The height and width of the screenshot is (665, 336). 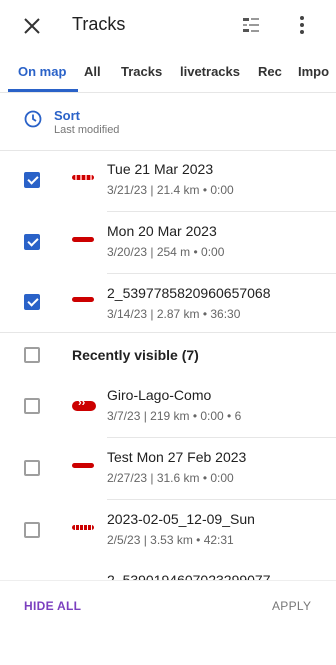 I want to click on page-title: Tracks, so click(x=99, y=24).